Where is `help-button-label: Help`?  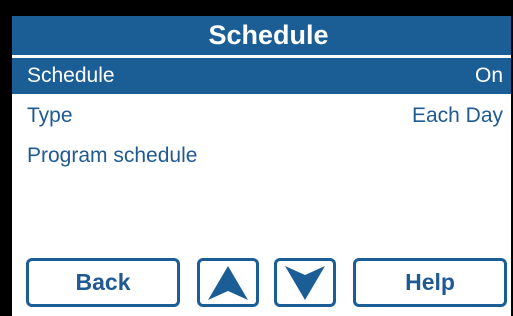 help-button-label: Help is located at coordinates (430, 282).